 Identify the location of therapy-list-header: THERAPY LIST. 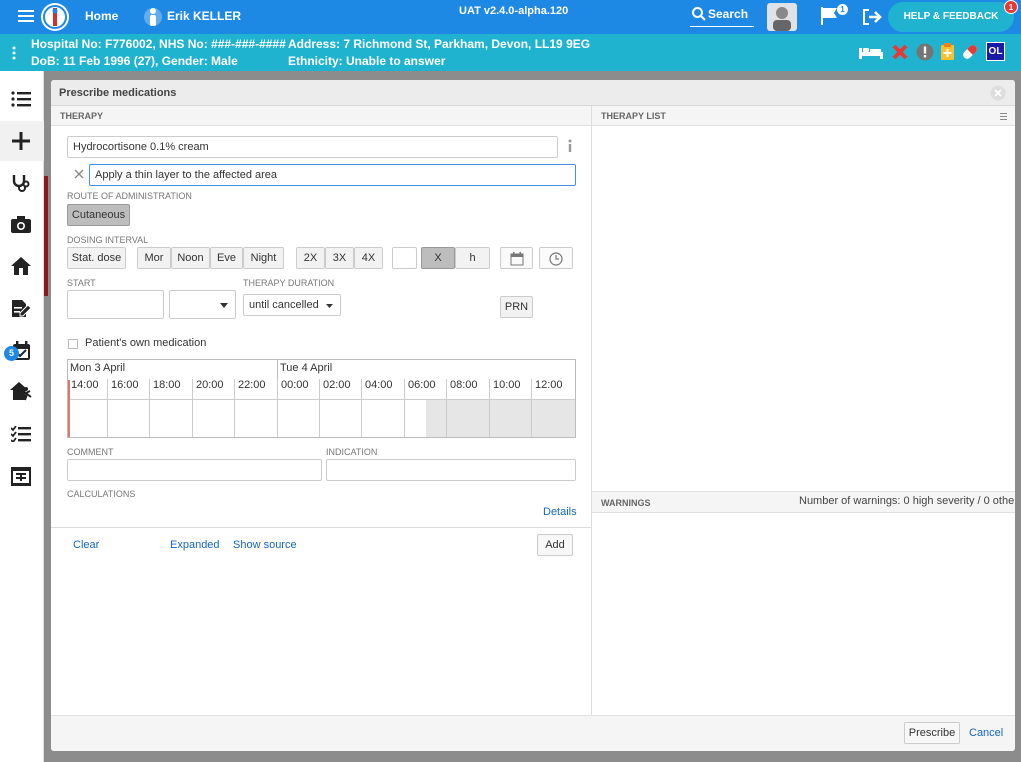
(803, 116).